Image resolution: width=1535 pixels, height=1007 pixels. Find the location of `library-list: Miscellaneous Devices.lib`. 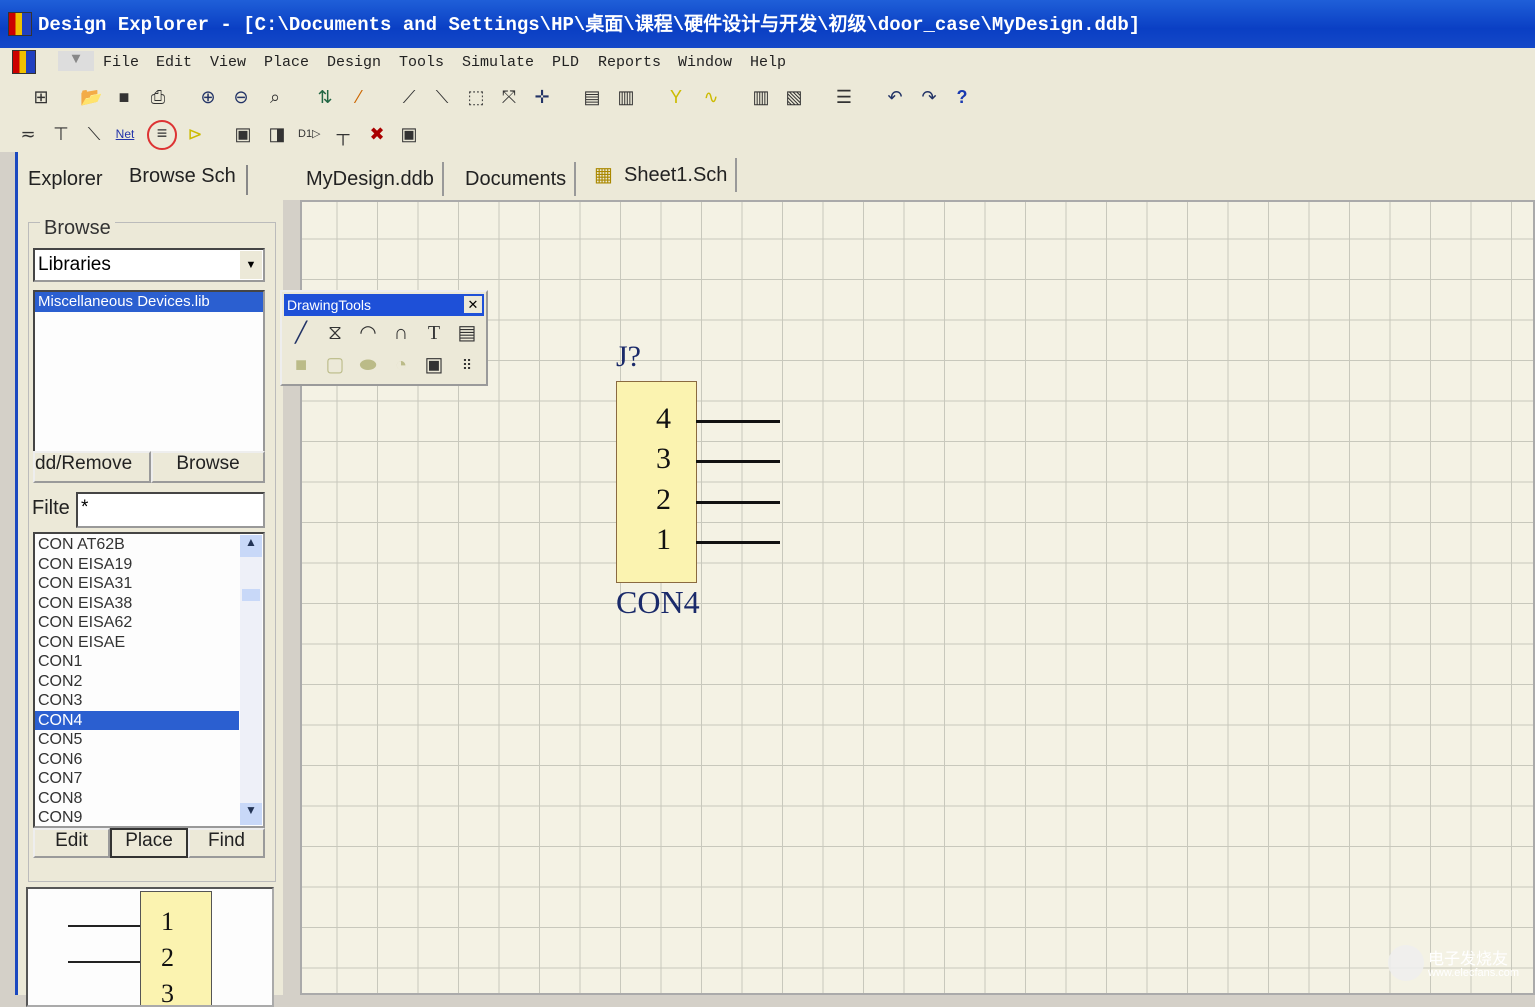

library-list: Miscellaneous Devices.lib is located at coordinates (149, 372).